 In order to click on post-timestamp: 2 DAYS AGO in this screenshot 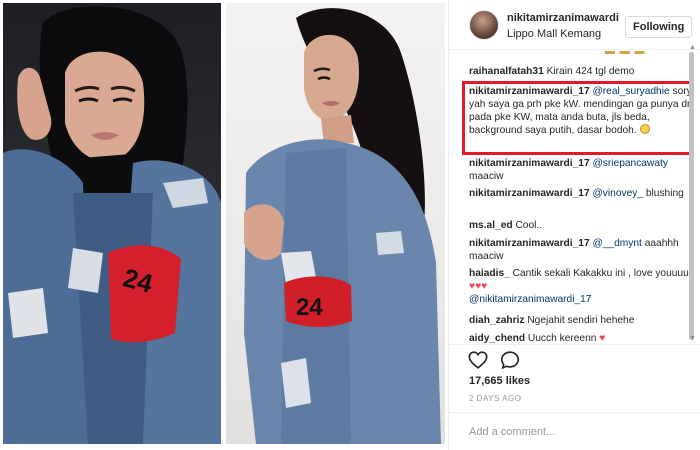, I will do `click(495, 398)`.